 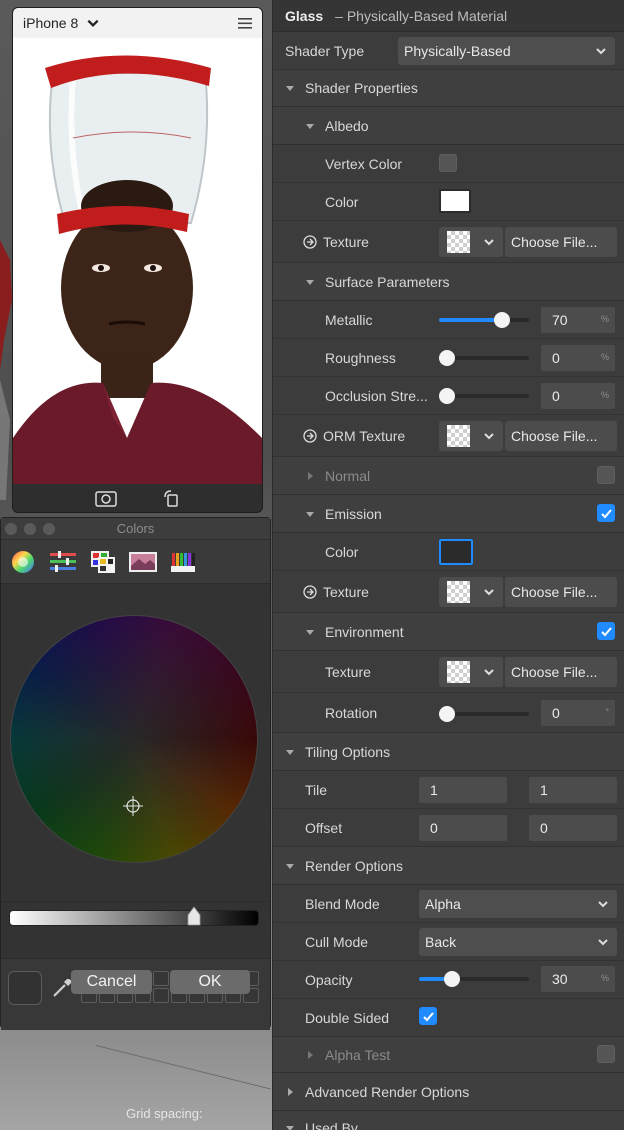 I want to click on roughness-slider-thumb, so click(x=447, y=358).